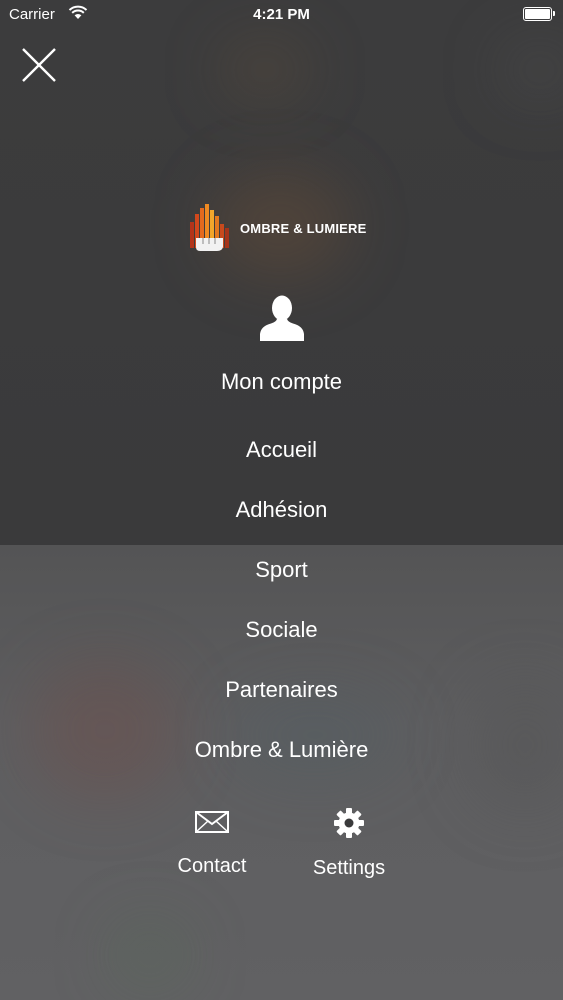  What do you see at coordinates (303, 228) in the screenshot?
I see `brand-name: OMBRE & LUMIERE` at bounding box center [303, 228].